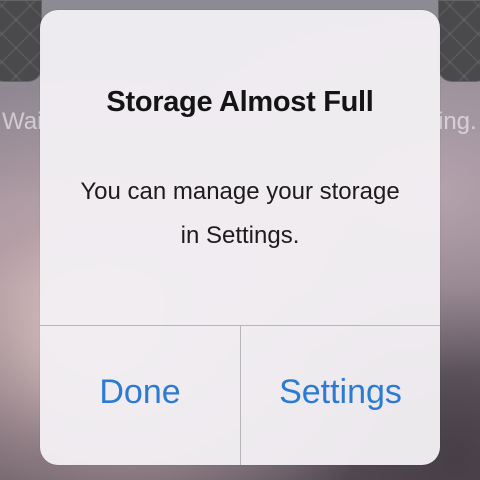  Describe the element at coordinates (240, 102) in the screenshot. I see `alert-title: Storage Almost Full` at that location.